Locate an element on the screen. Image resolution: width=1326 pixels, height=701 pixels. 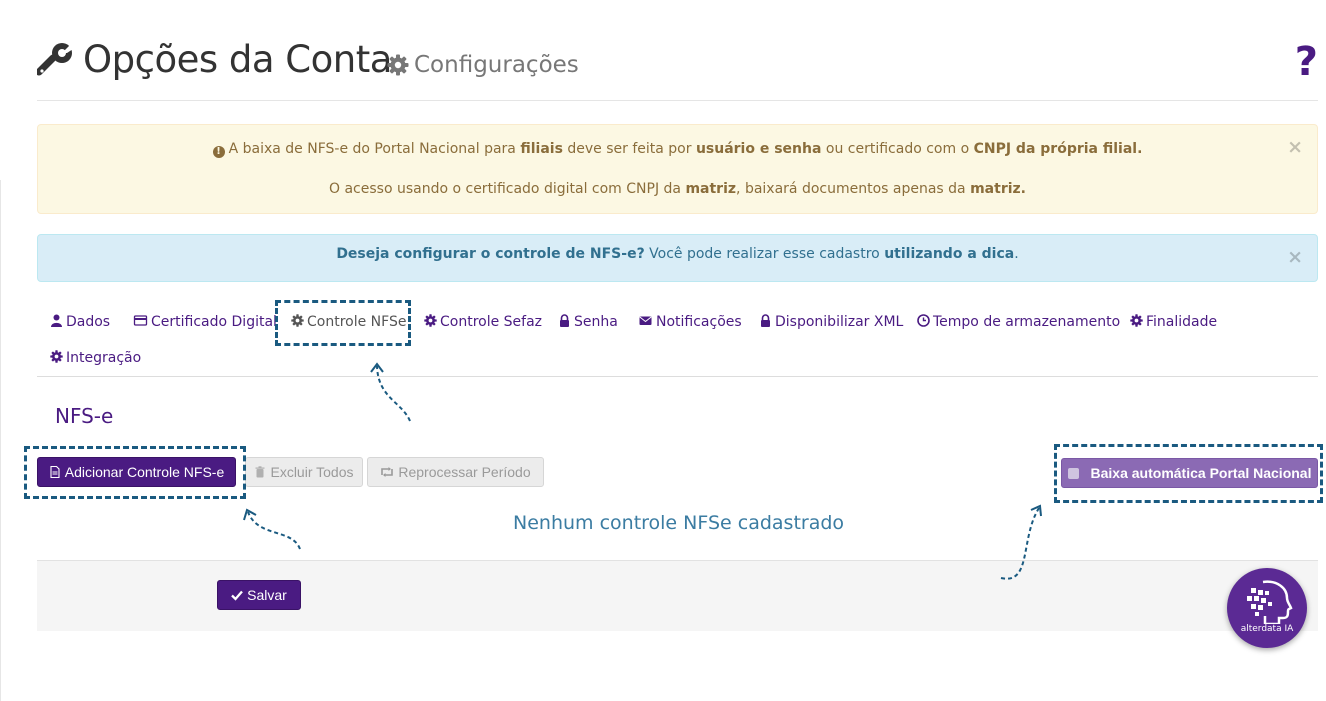
page-subtitle: Configurações is located at coordinates (496, 65).